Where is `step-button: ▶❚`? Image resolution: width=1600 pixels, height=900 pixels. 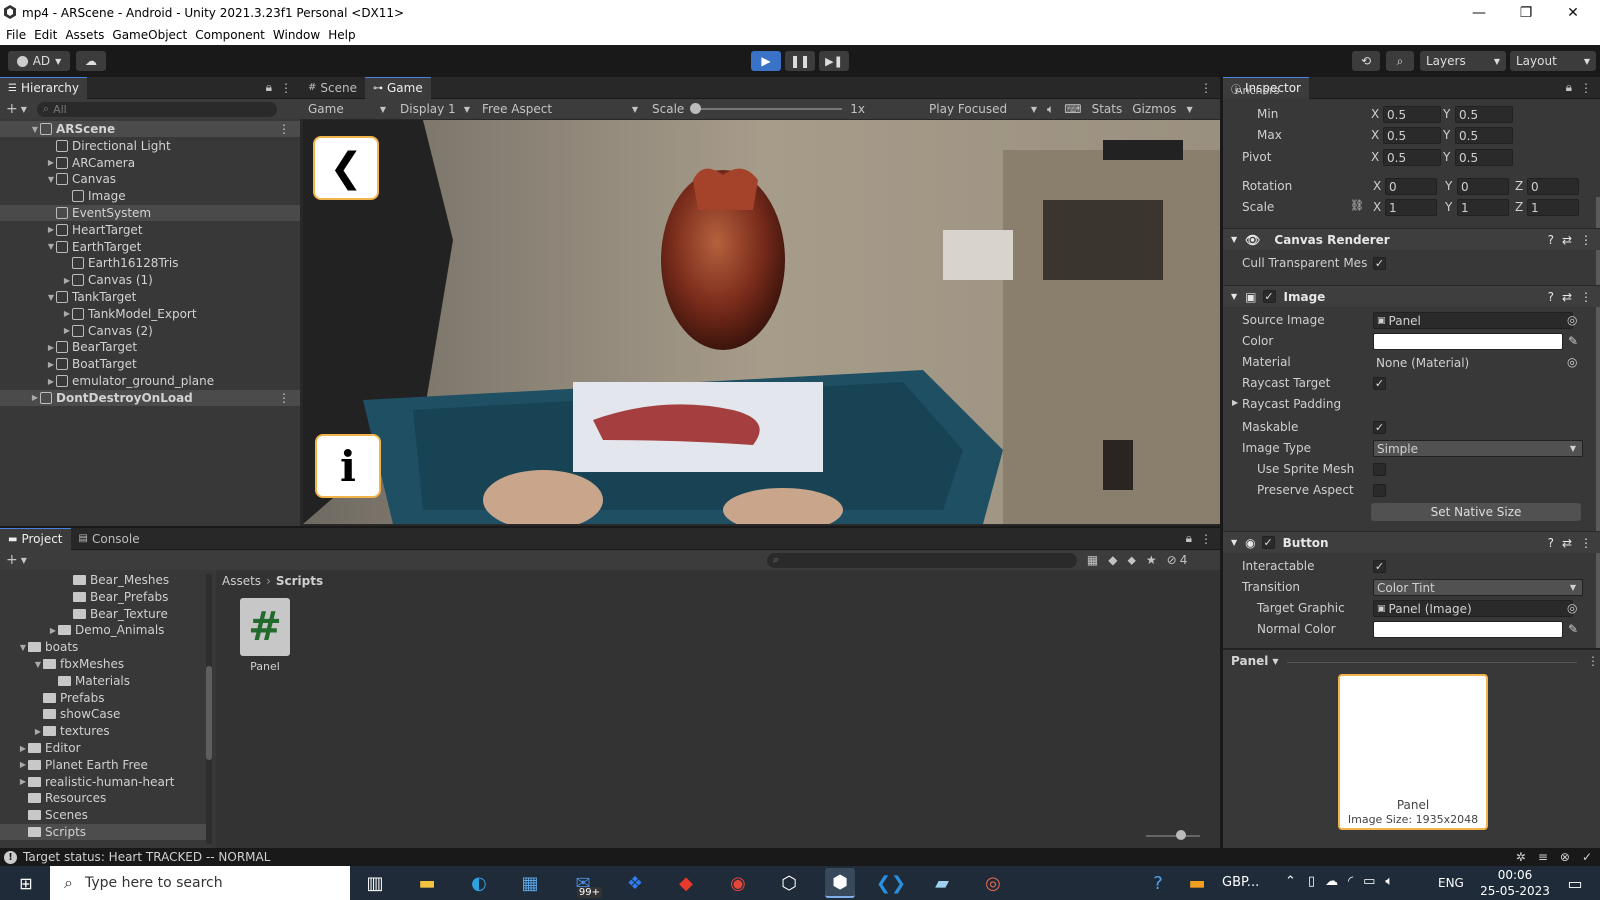
step-button: ▶❚ is located at coordinates (834, 61).